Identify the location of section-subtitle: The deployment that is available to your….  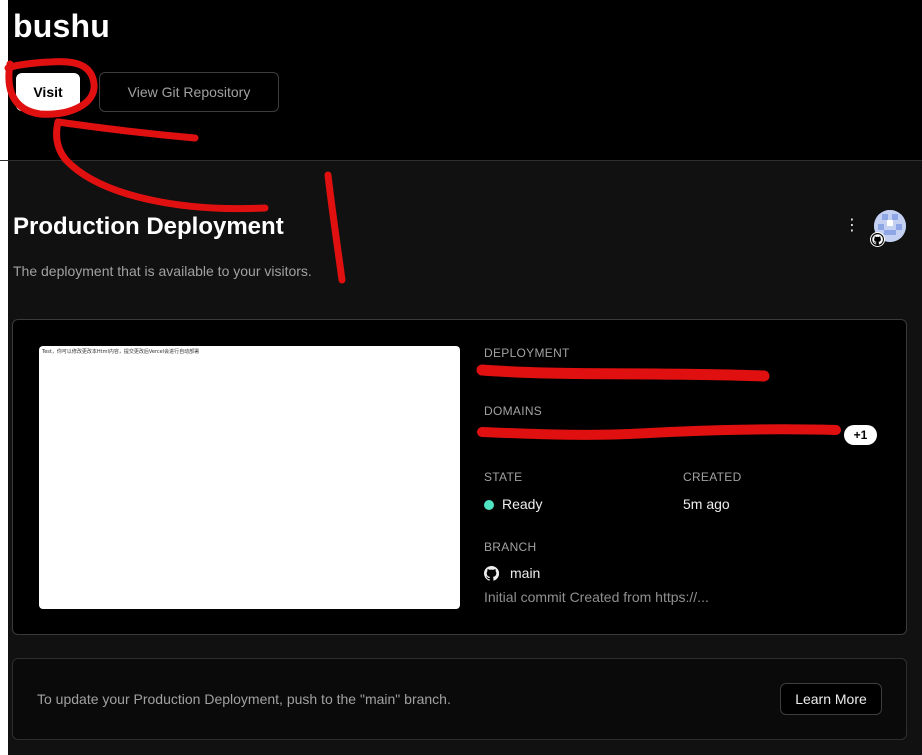
(162, 271).